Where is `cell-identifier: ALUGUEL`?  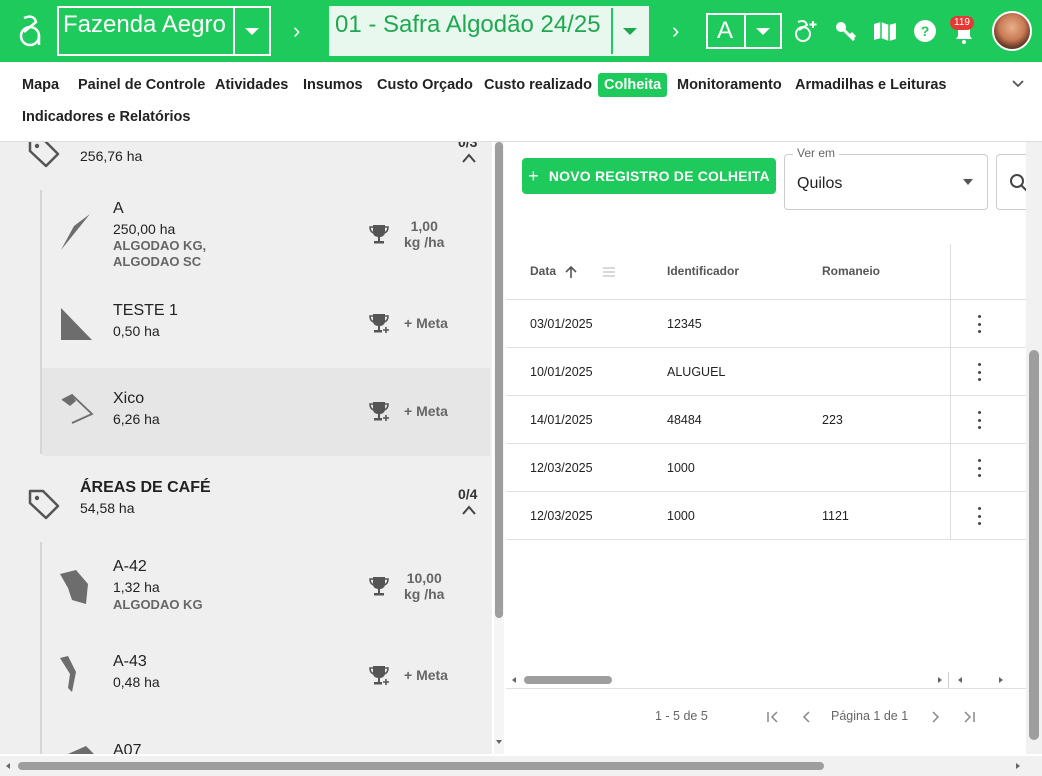 cell-identifier: ALUGUEL is located at coordinates (696, 372).